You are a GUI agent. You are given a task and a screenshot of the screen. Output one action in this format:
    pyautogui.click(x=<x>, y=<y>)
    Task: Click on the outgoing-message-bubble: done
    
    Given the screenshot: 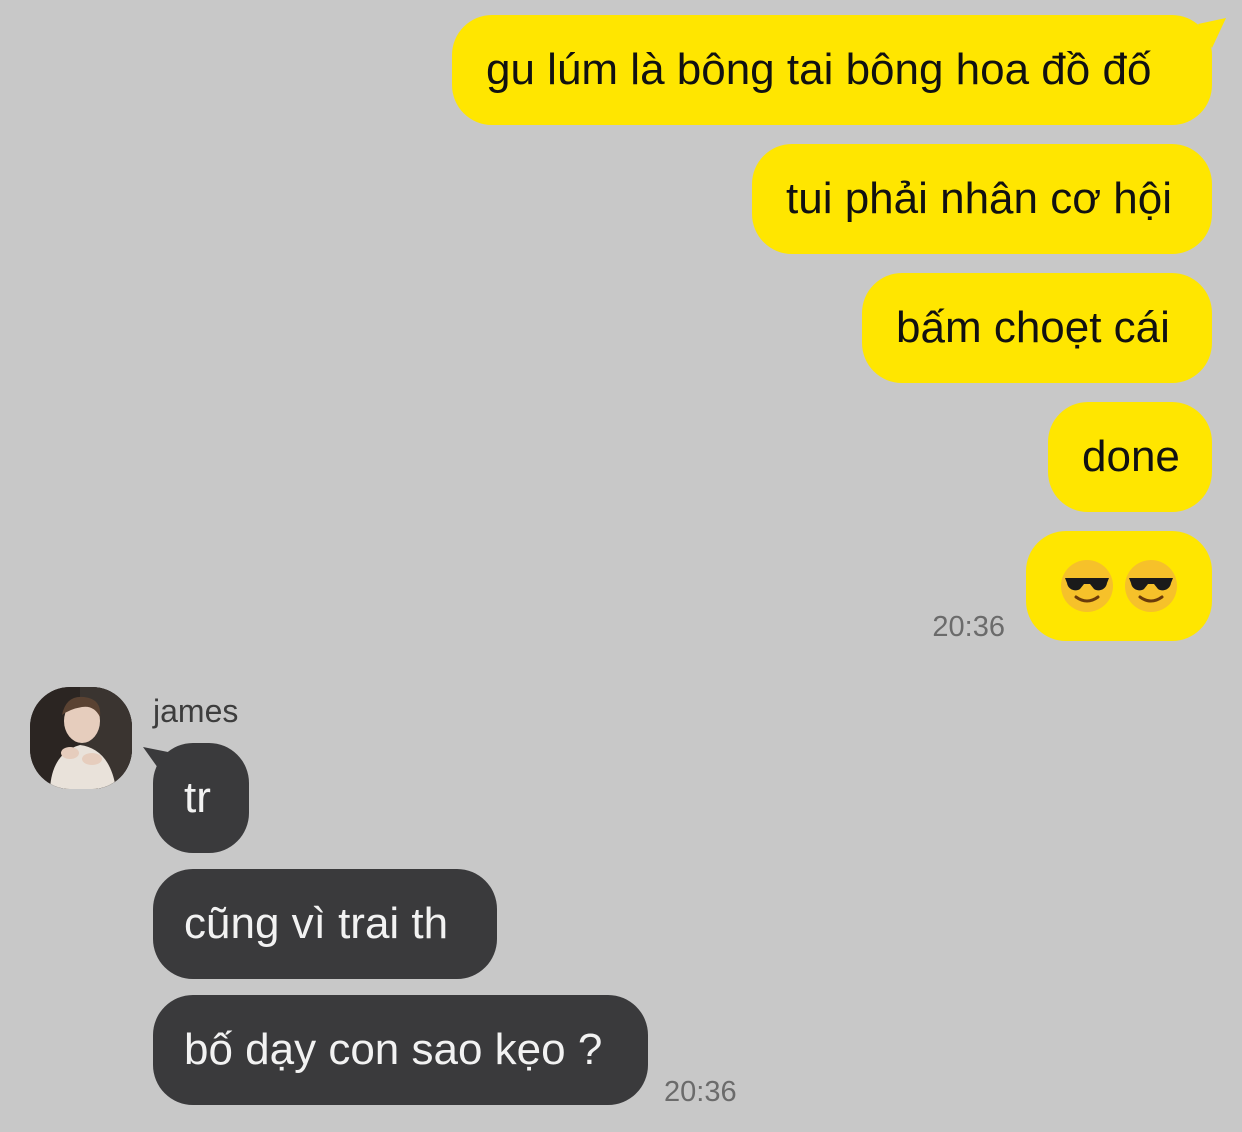 What is the action you would take?
    pyautogui.click(x=1130, y=457)
    